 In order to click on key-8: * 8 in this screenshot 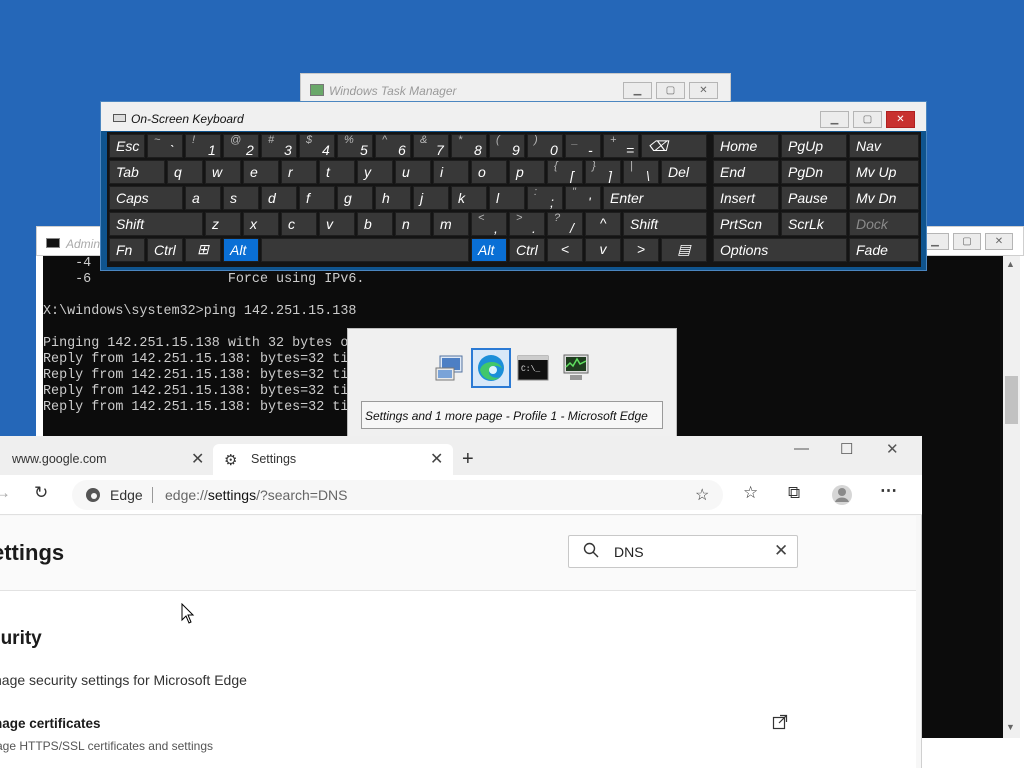, I will do `click(469, 146)`.